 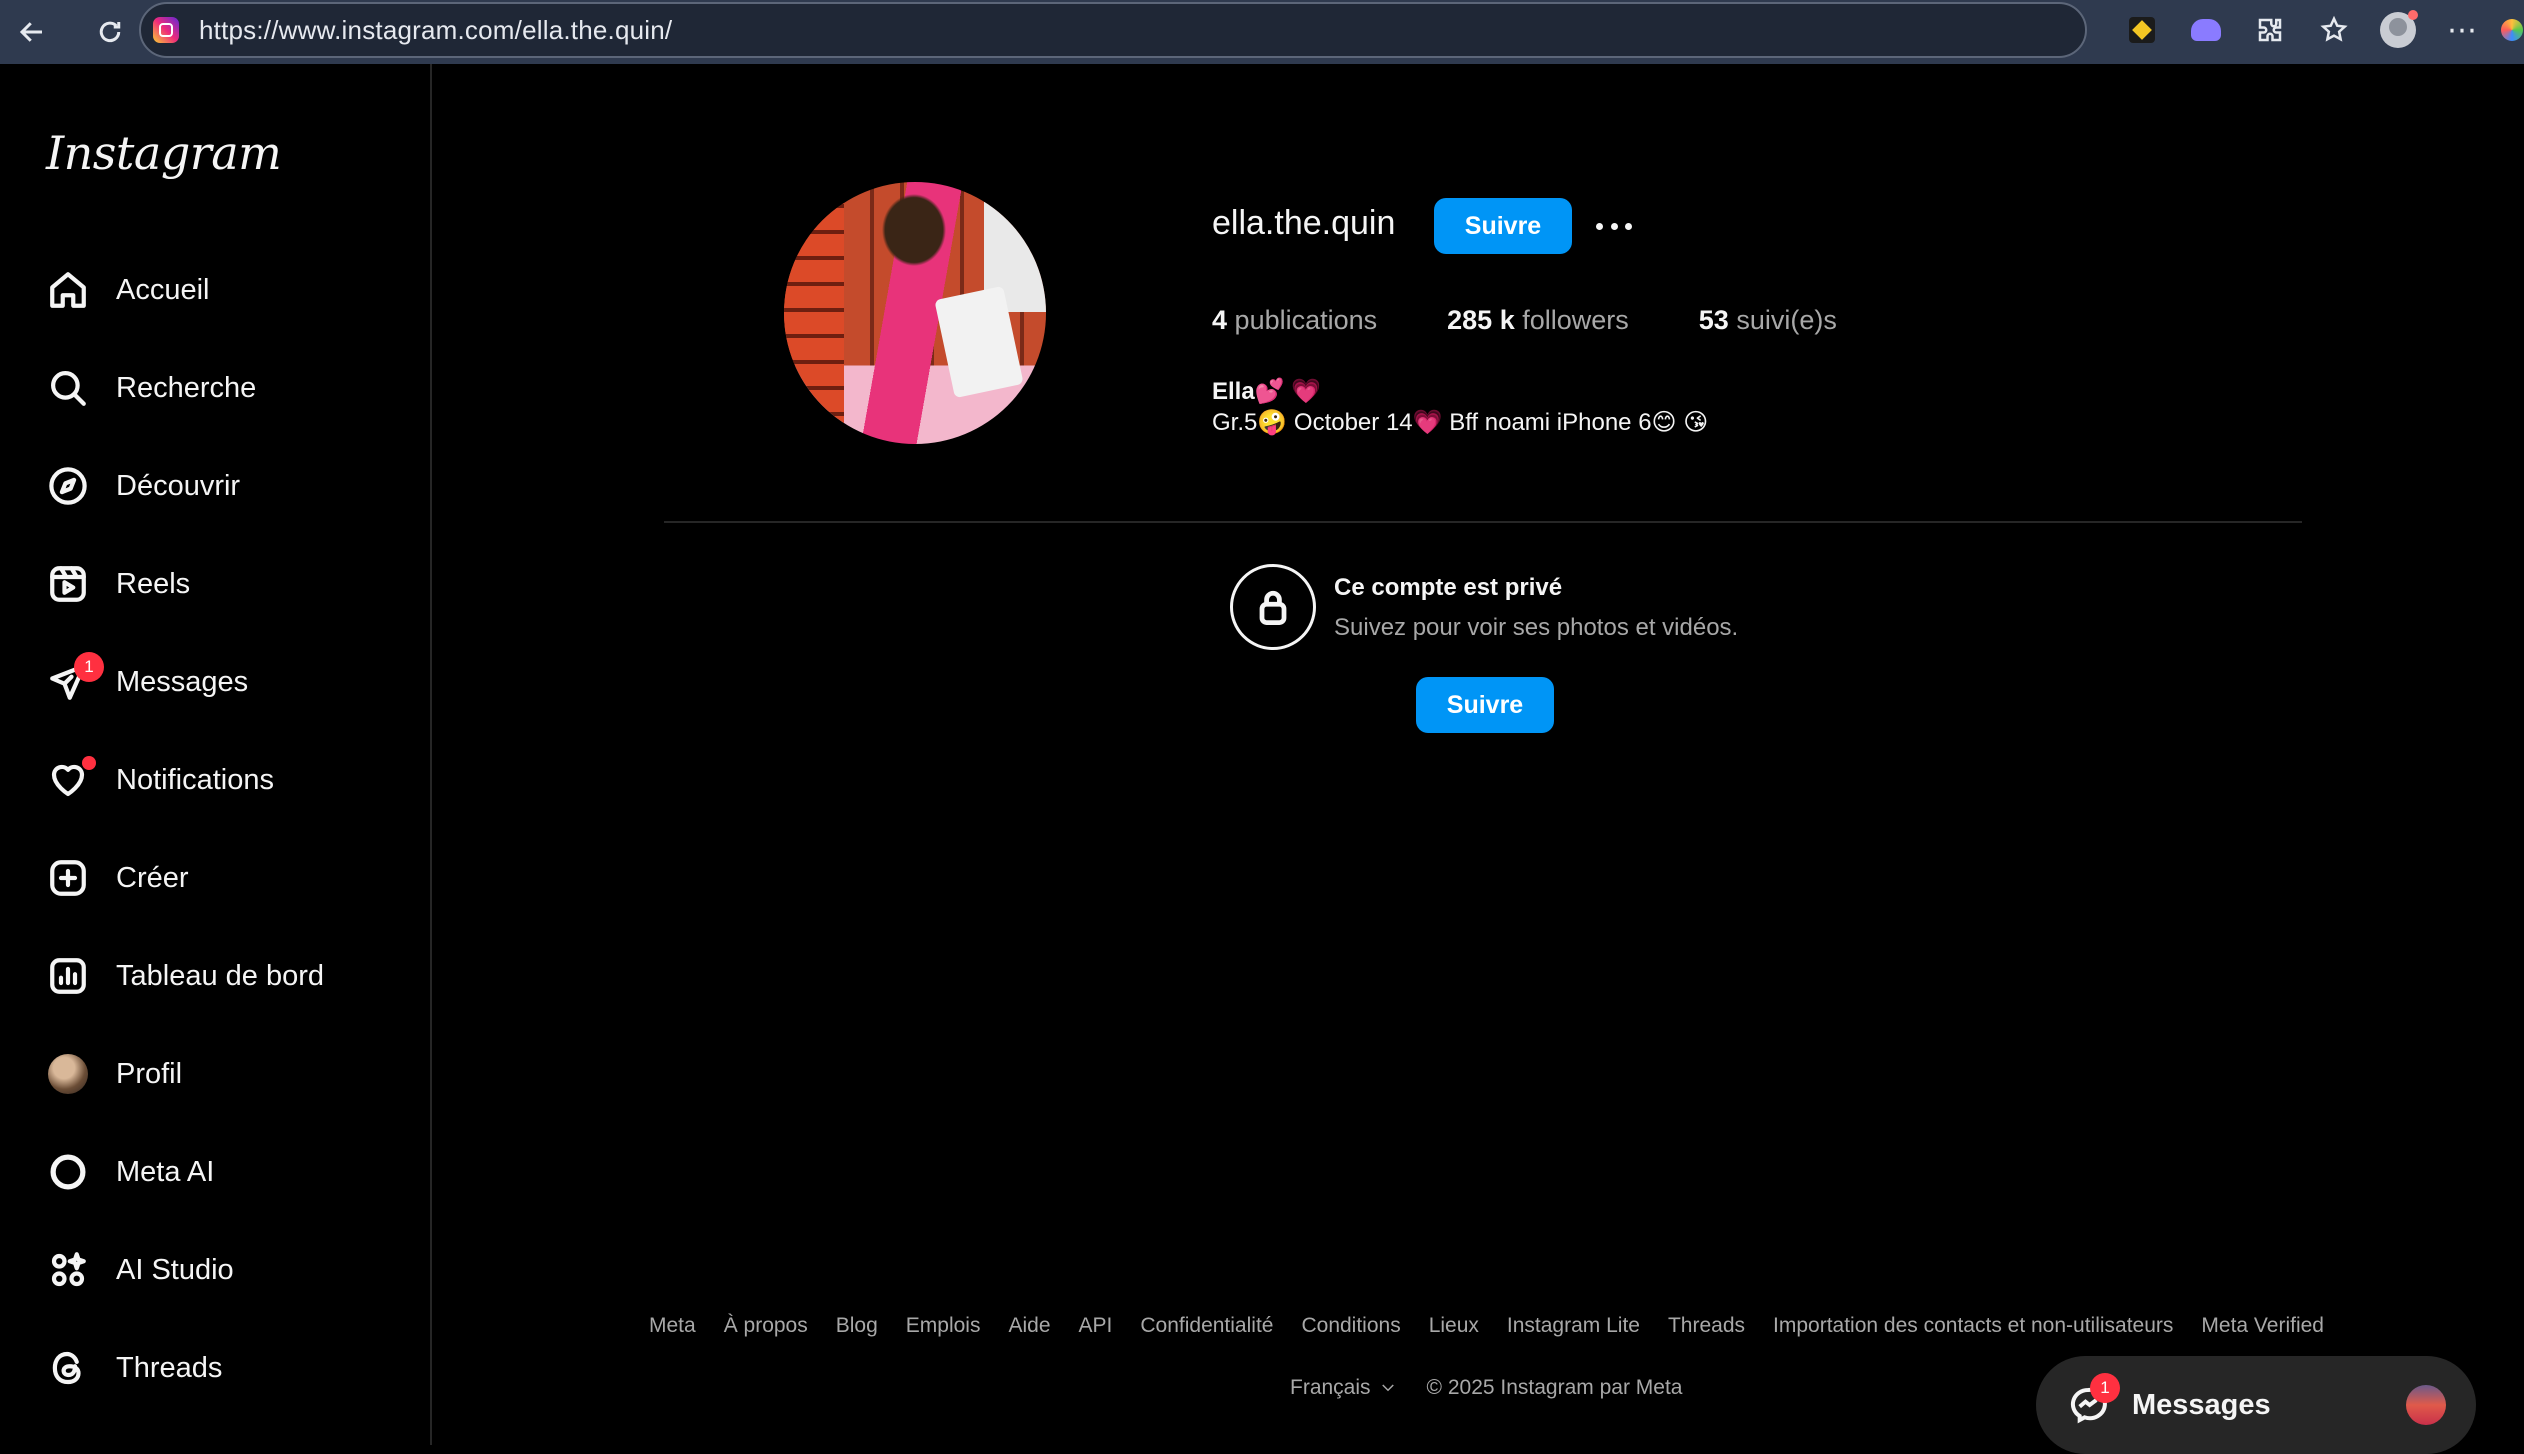 I want to click on messages-badge: 1, so click(x=89, y=667).